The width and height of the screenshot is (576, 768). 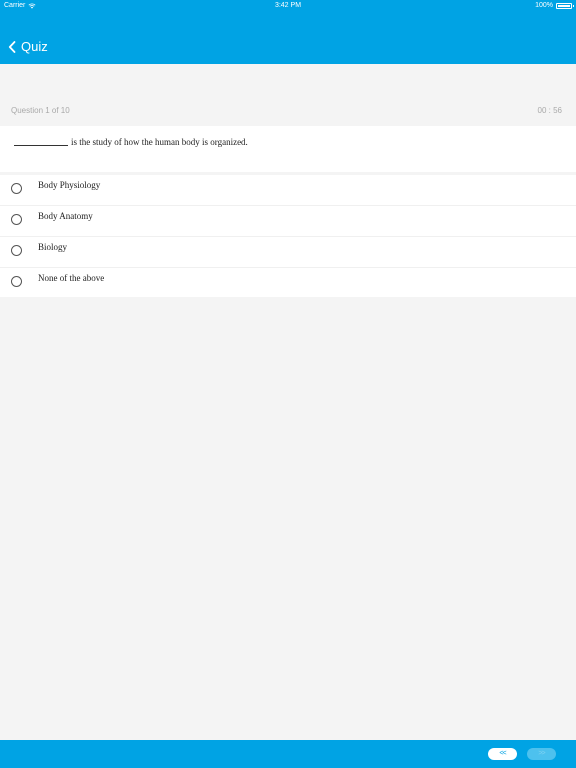 What do you see at coordinates (71, 278) in the screenshot?
I see `answer-option-label: None of the above` at bounding box center [71, 278].